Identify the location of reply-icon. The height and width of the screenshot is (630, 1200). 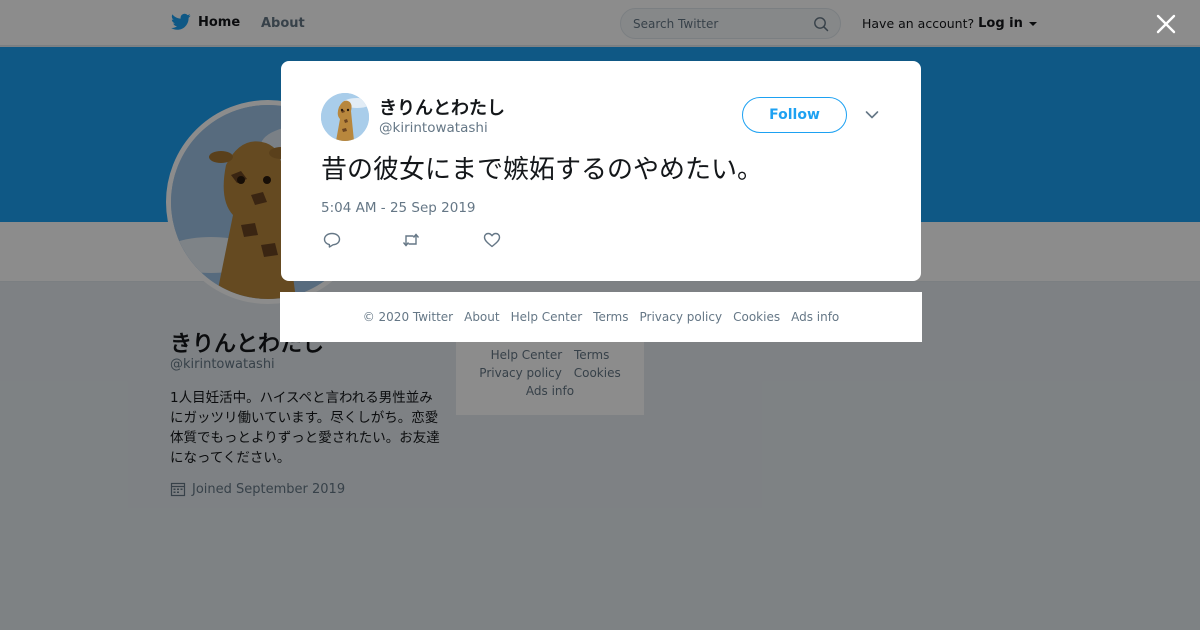
(332, 240).